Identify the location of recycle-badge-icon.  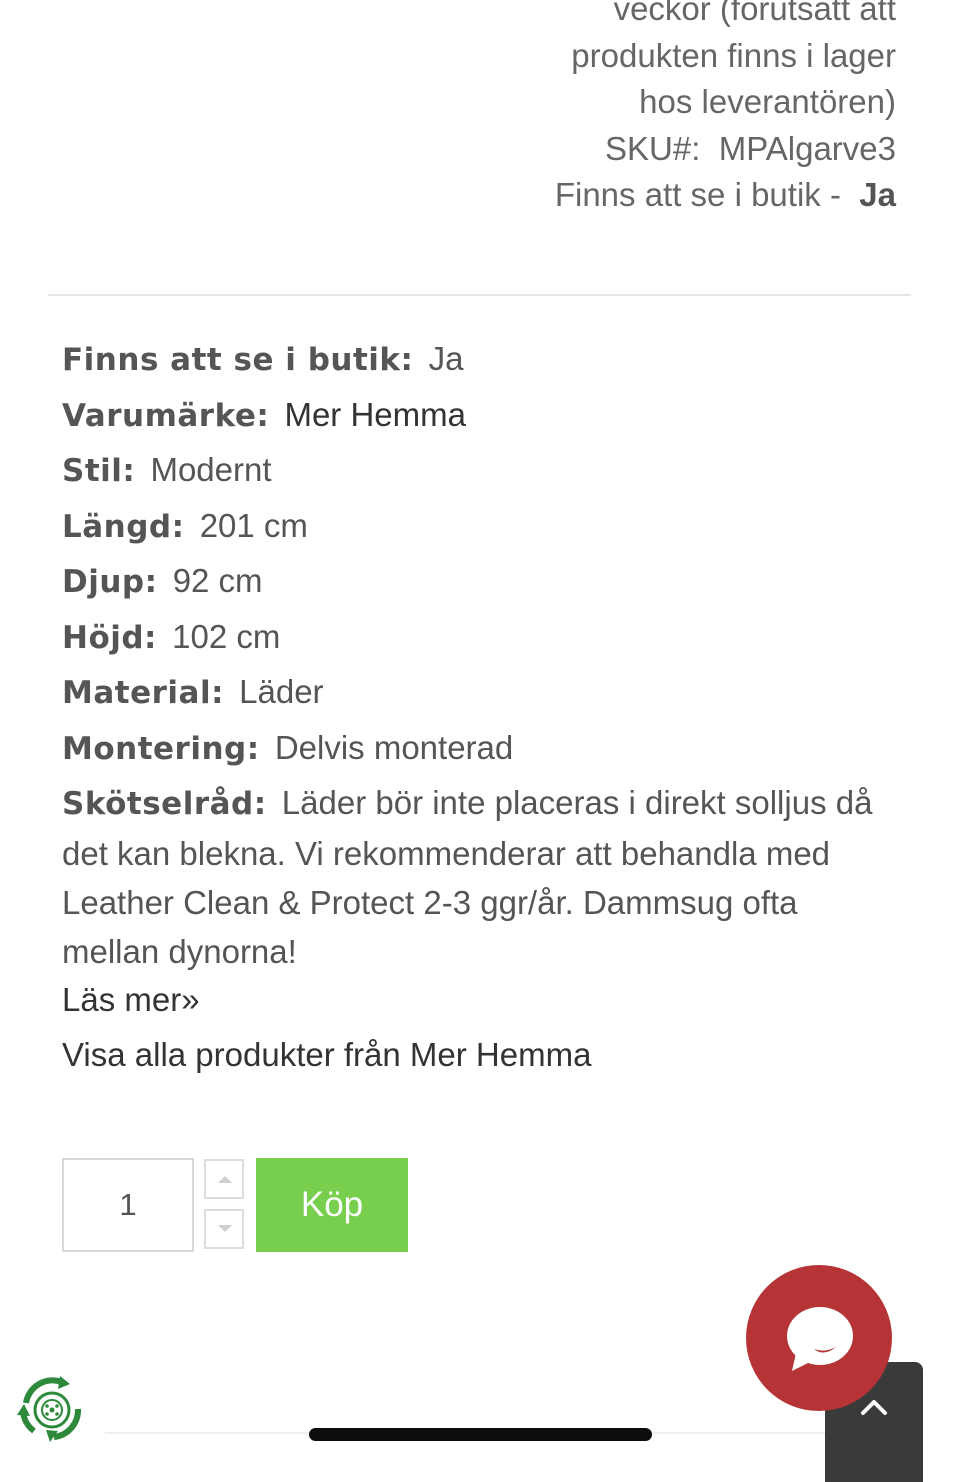
(52, 1412).